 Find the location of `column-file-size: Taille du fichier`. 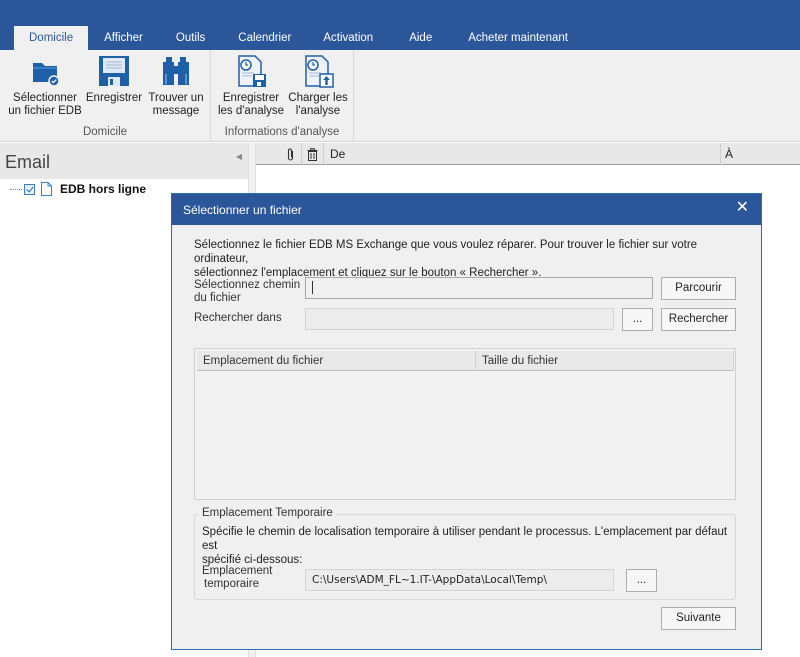

column-file-size: Taille du fichier is located at coordinates (605, 361).